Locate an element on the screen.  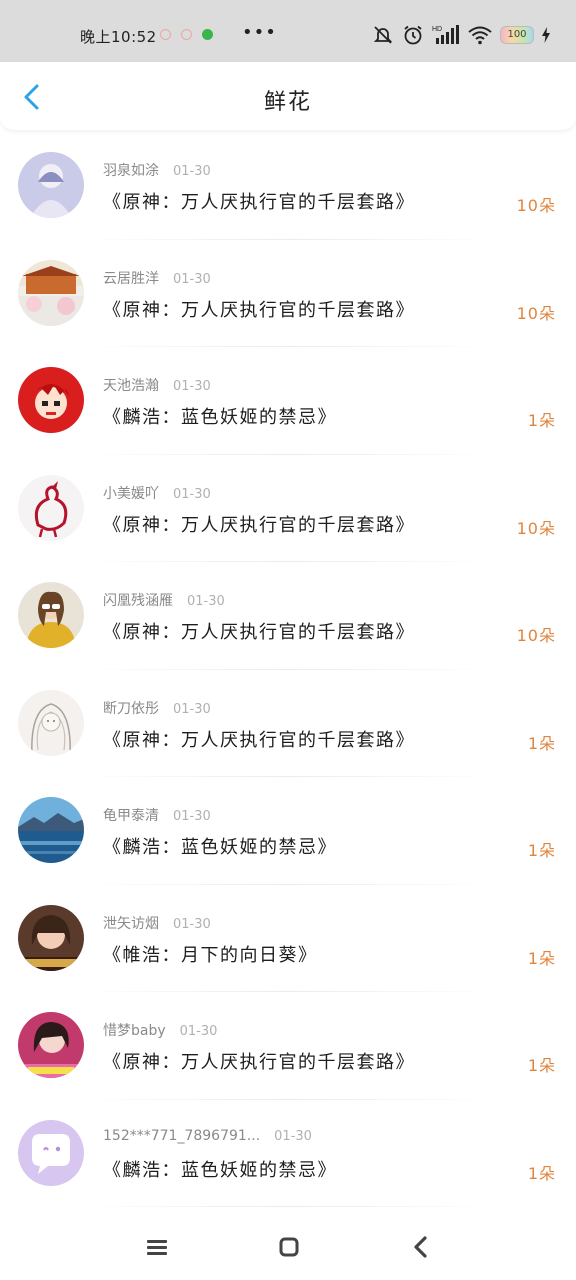
username: 泄矢访烟 01-30 is located at coordinates (157, 923).